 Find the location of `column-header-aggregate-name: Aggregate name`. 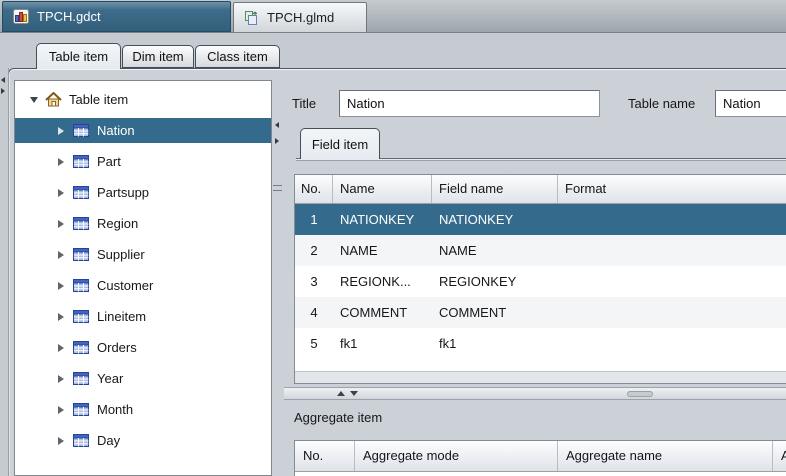

column-header-aggregate-name: Aggregate name is located at coordinates (665, 456).